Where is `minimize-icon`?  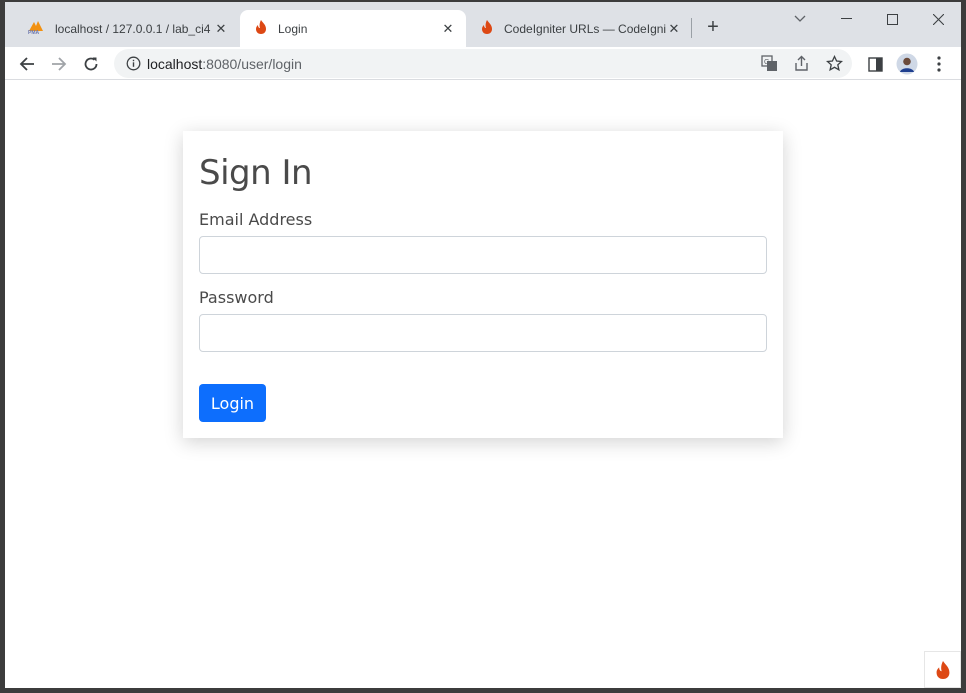 minimize-icon is located at coordinates (846, 18).